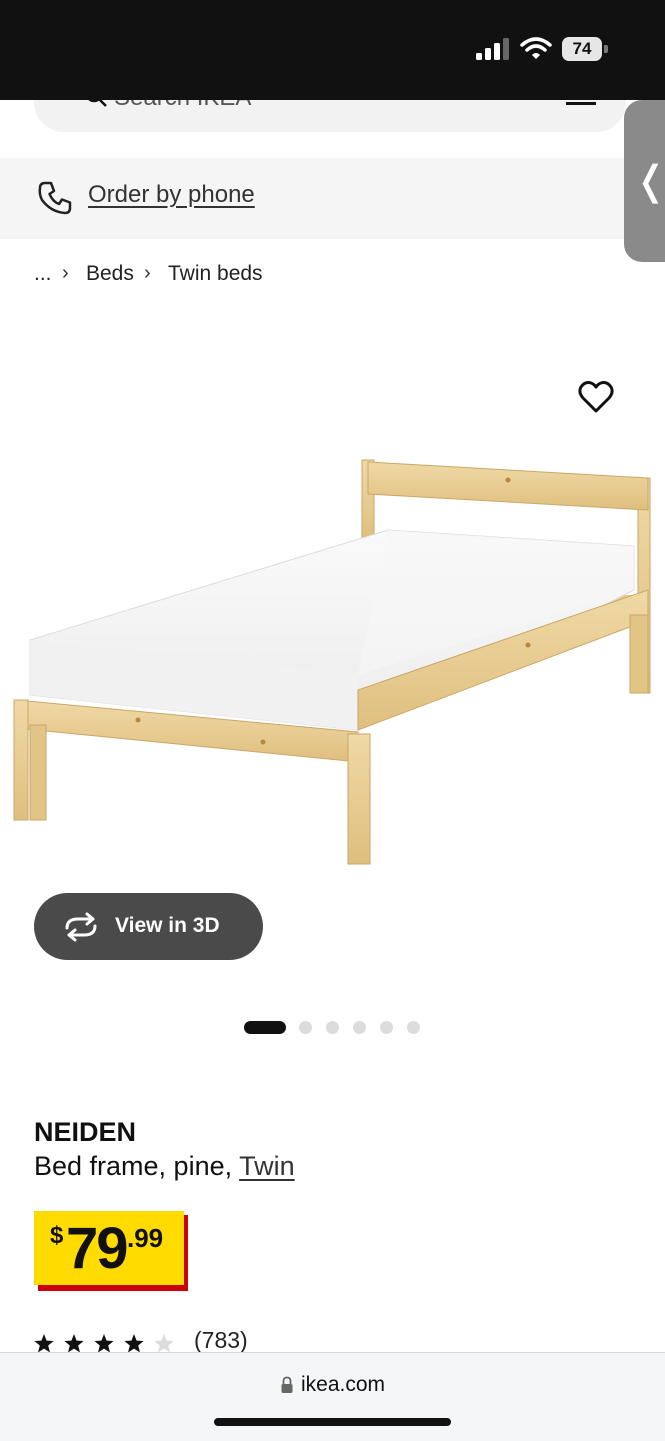 This screenshot has width=665, height=1441. Describe the element at coordinates (182, 106) in the screenshot. I see `search-input: Search IKEA` at that location.